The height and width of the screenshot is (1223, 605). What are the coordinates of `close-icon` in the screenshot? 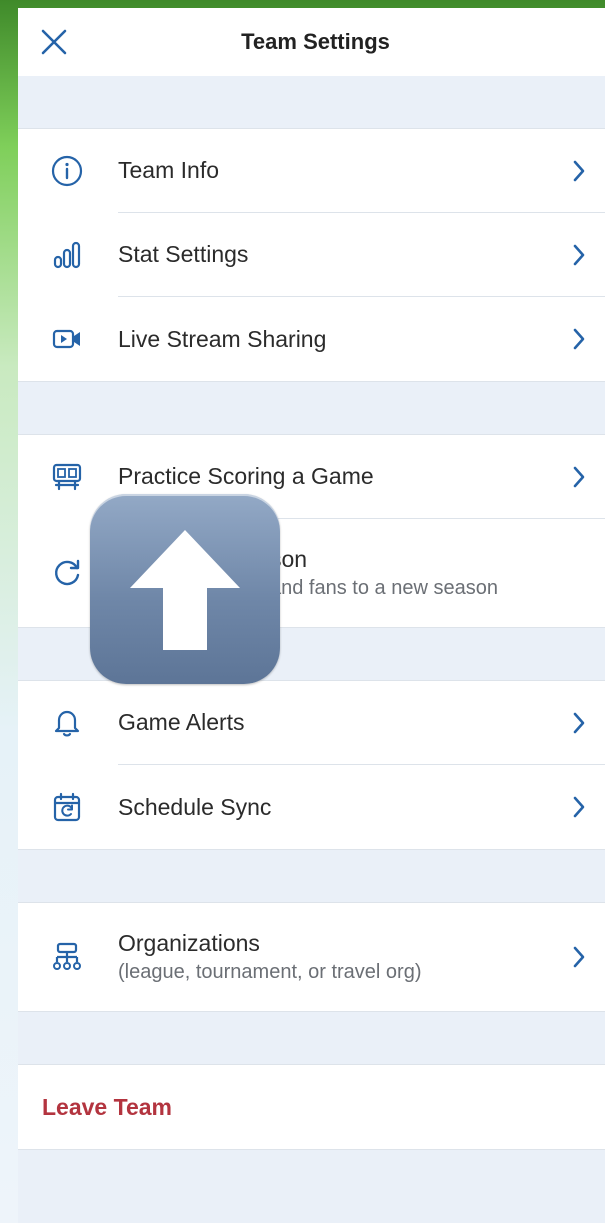 It's located at (54, 42).